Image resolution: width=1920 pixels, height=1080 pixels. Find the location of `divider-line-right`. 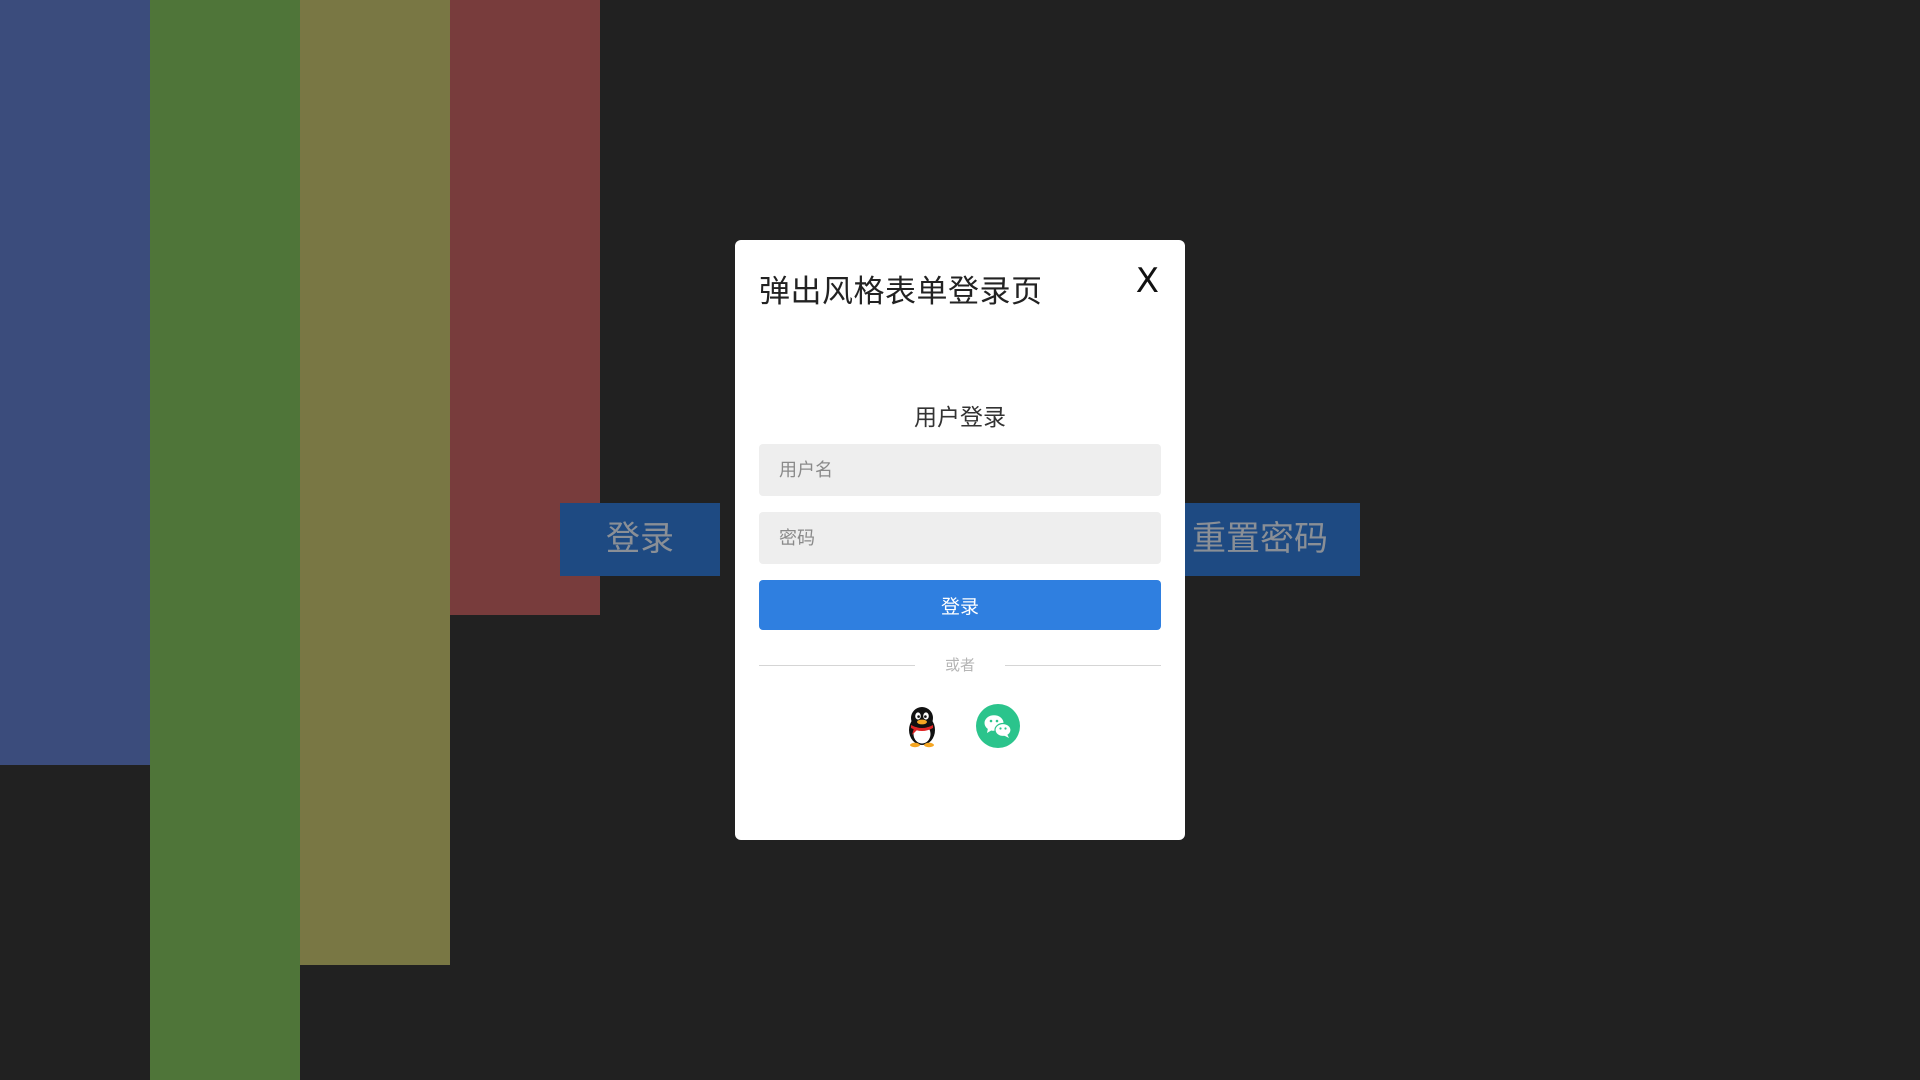

divider-line-right is located at coordinates (1083, 665).